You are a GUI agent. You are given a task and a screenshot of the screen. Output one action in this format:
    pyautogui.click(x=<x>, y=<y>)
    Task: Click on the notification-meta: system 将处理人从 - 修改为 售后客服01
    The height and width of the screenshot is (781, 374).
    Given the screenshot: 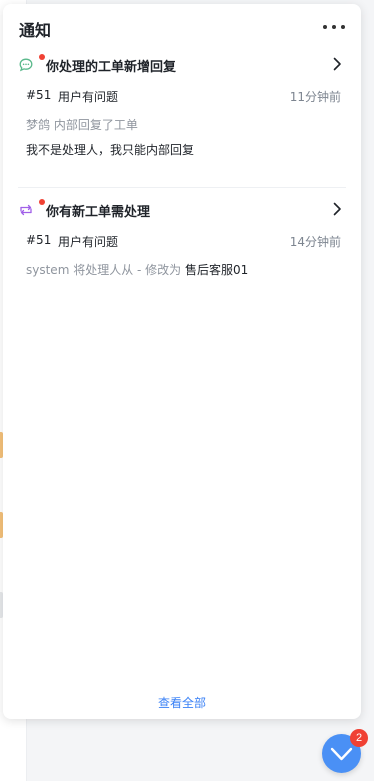 What is the action you would take?
    pyautogui.click(x=182, y=269)
    